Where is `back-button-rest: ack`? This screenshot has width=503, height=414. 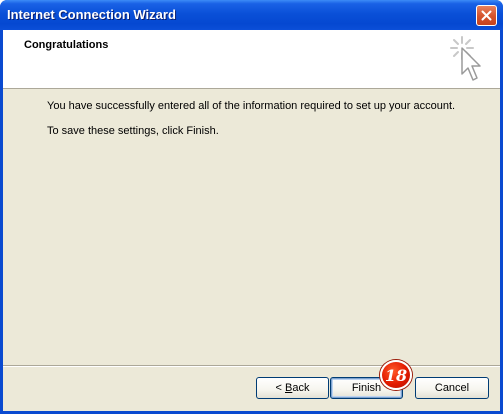
back-button-rest: ack is located at coordinates (301, 388).